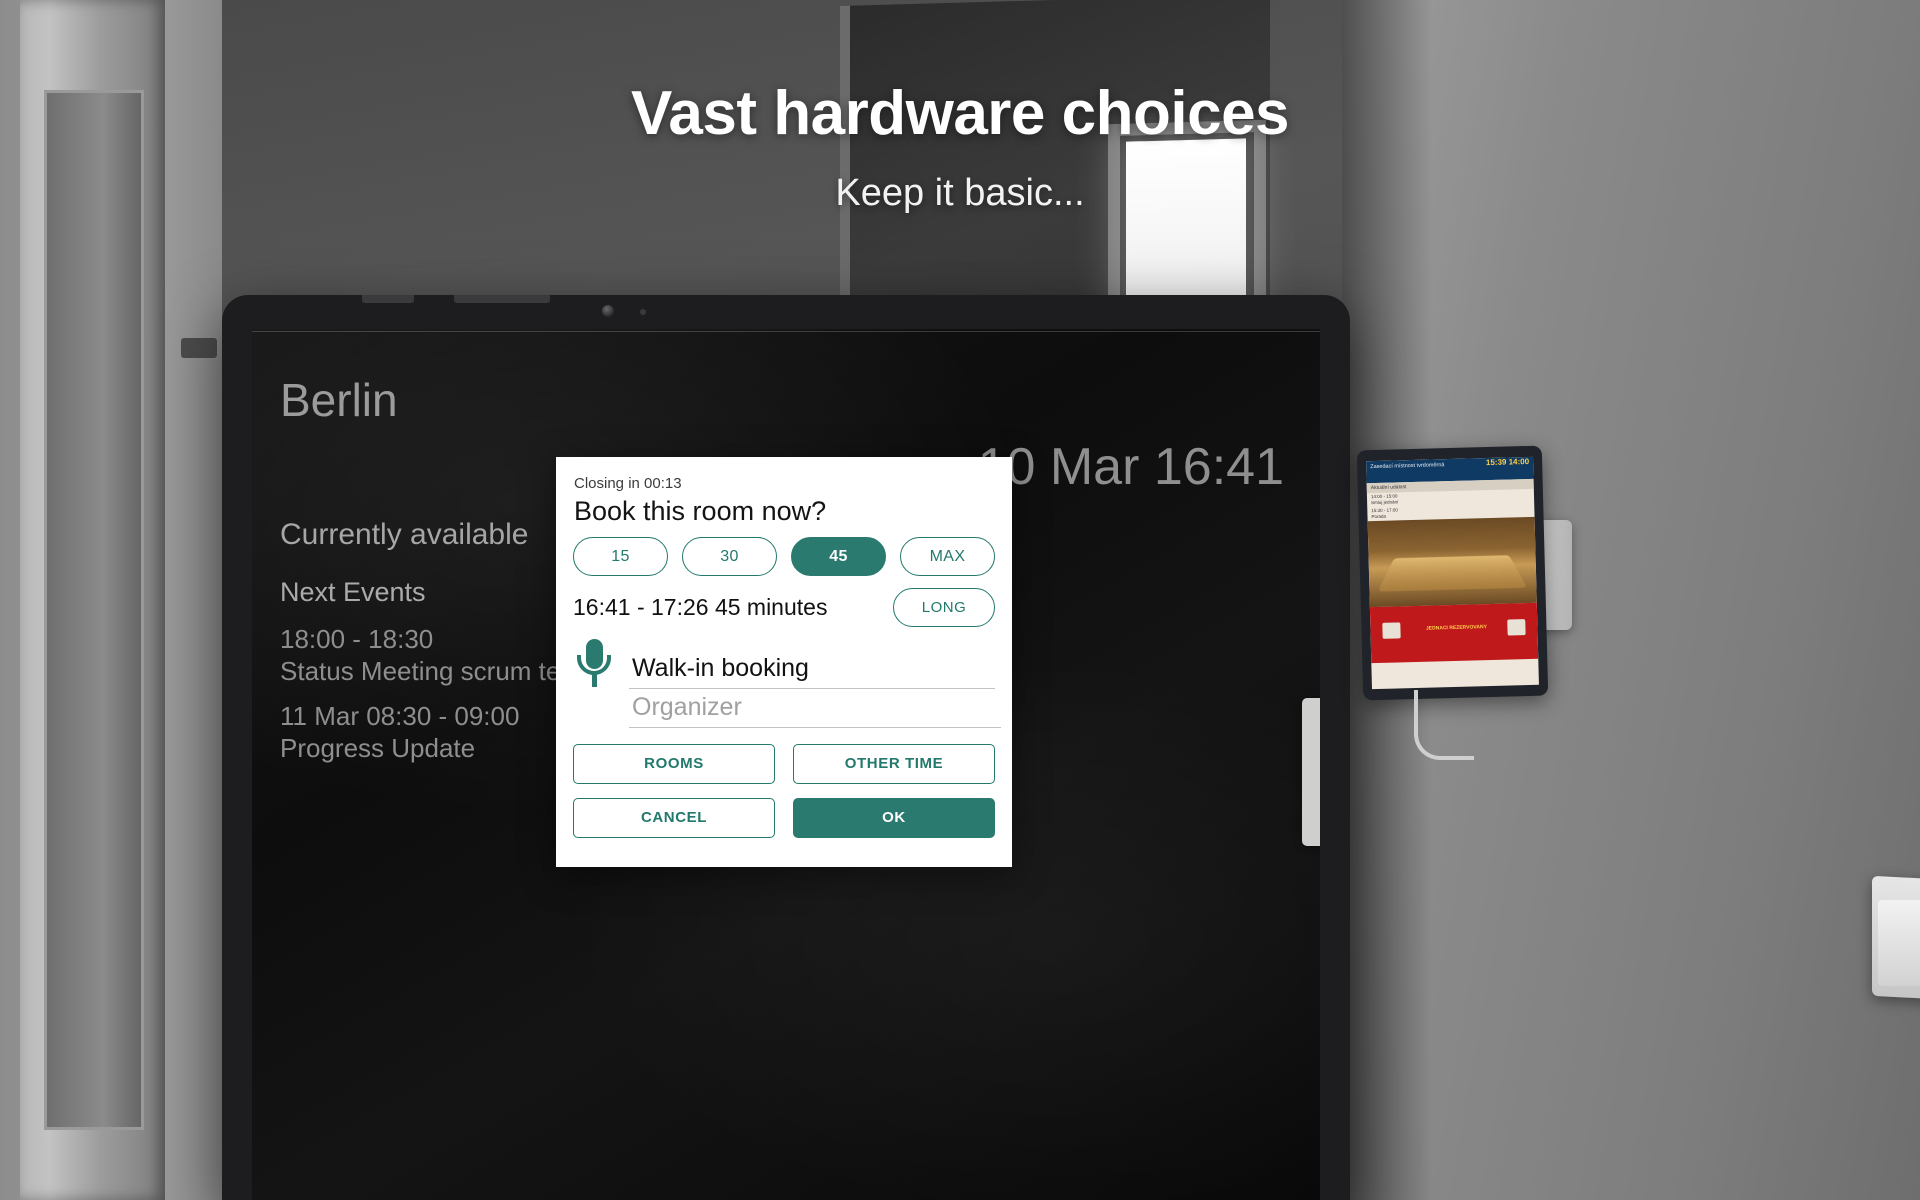 Image resolution: width=1920 pixels, height=1200 pixels. Describe the element at coordinates (894, 818) in the screenshot. I see `ok-button: OK` at that location.